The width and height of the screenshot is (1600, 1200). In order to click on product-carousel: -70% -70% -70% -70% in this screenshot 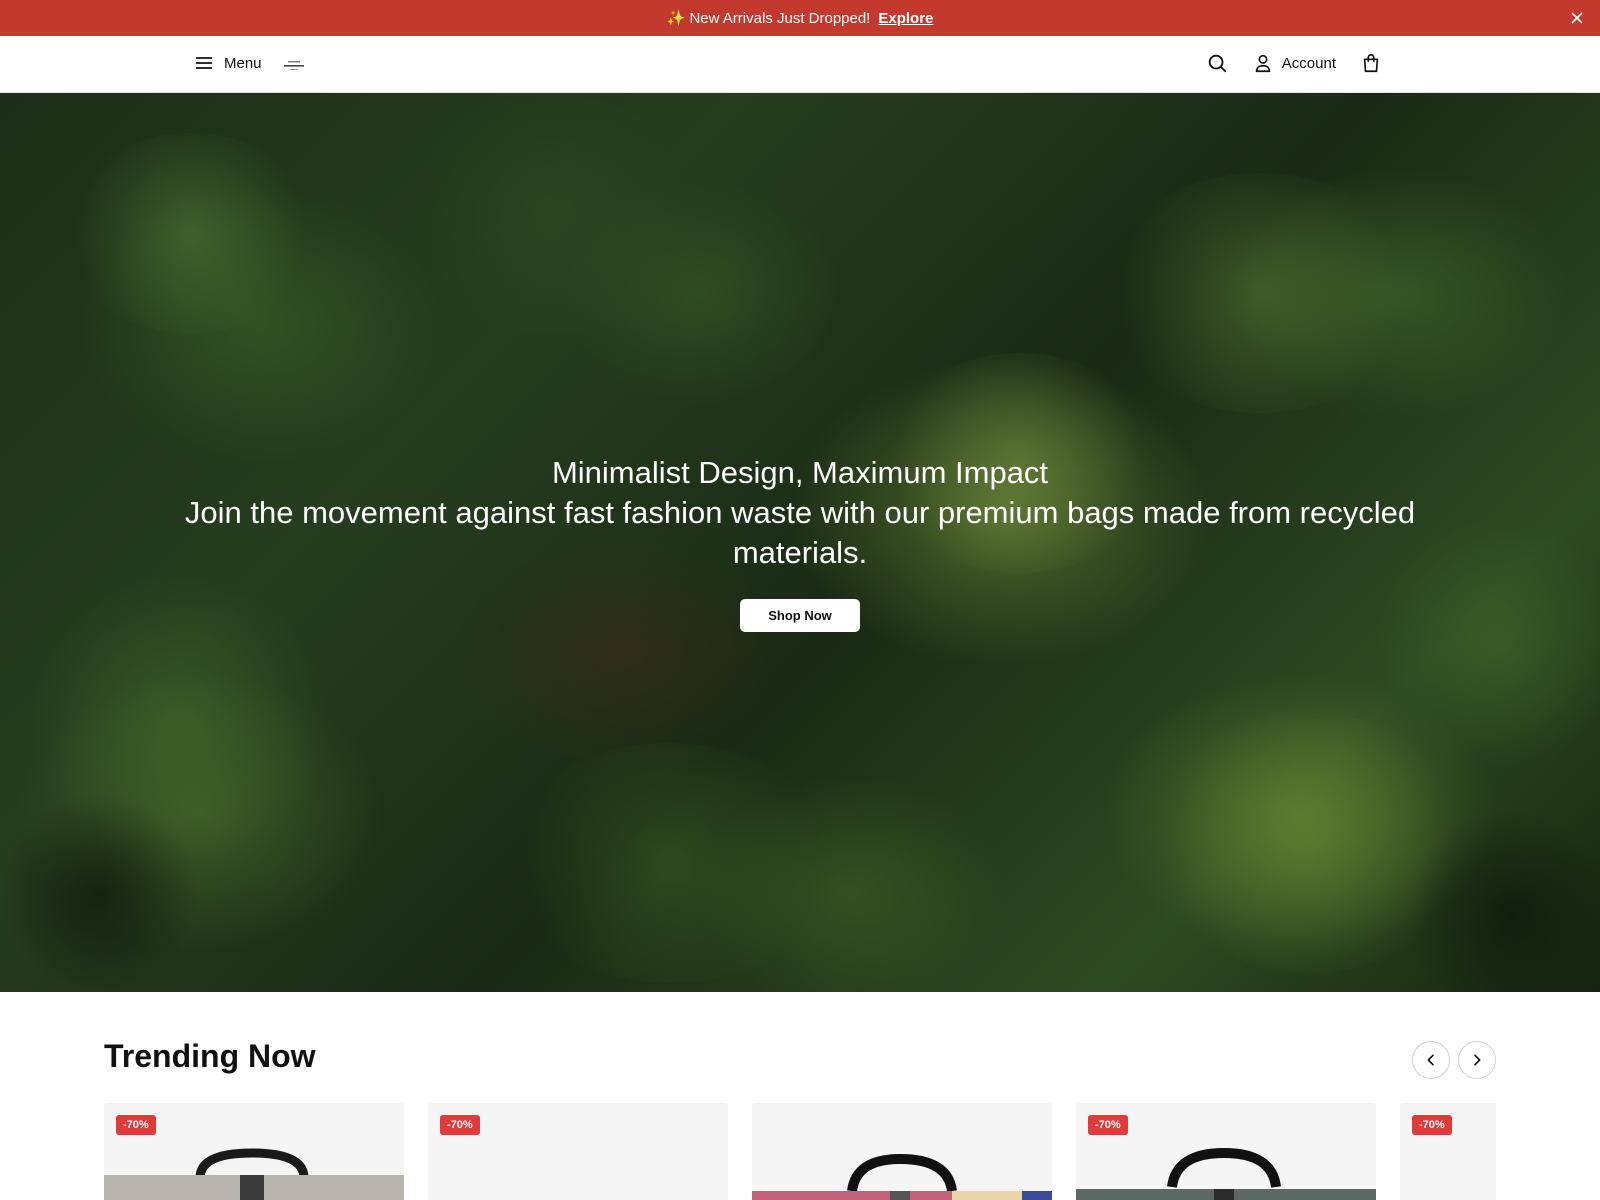, I will do `click(800, 1151)`.